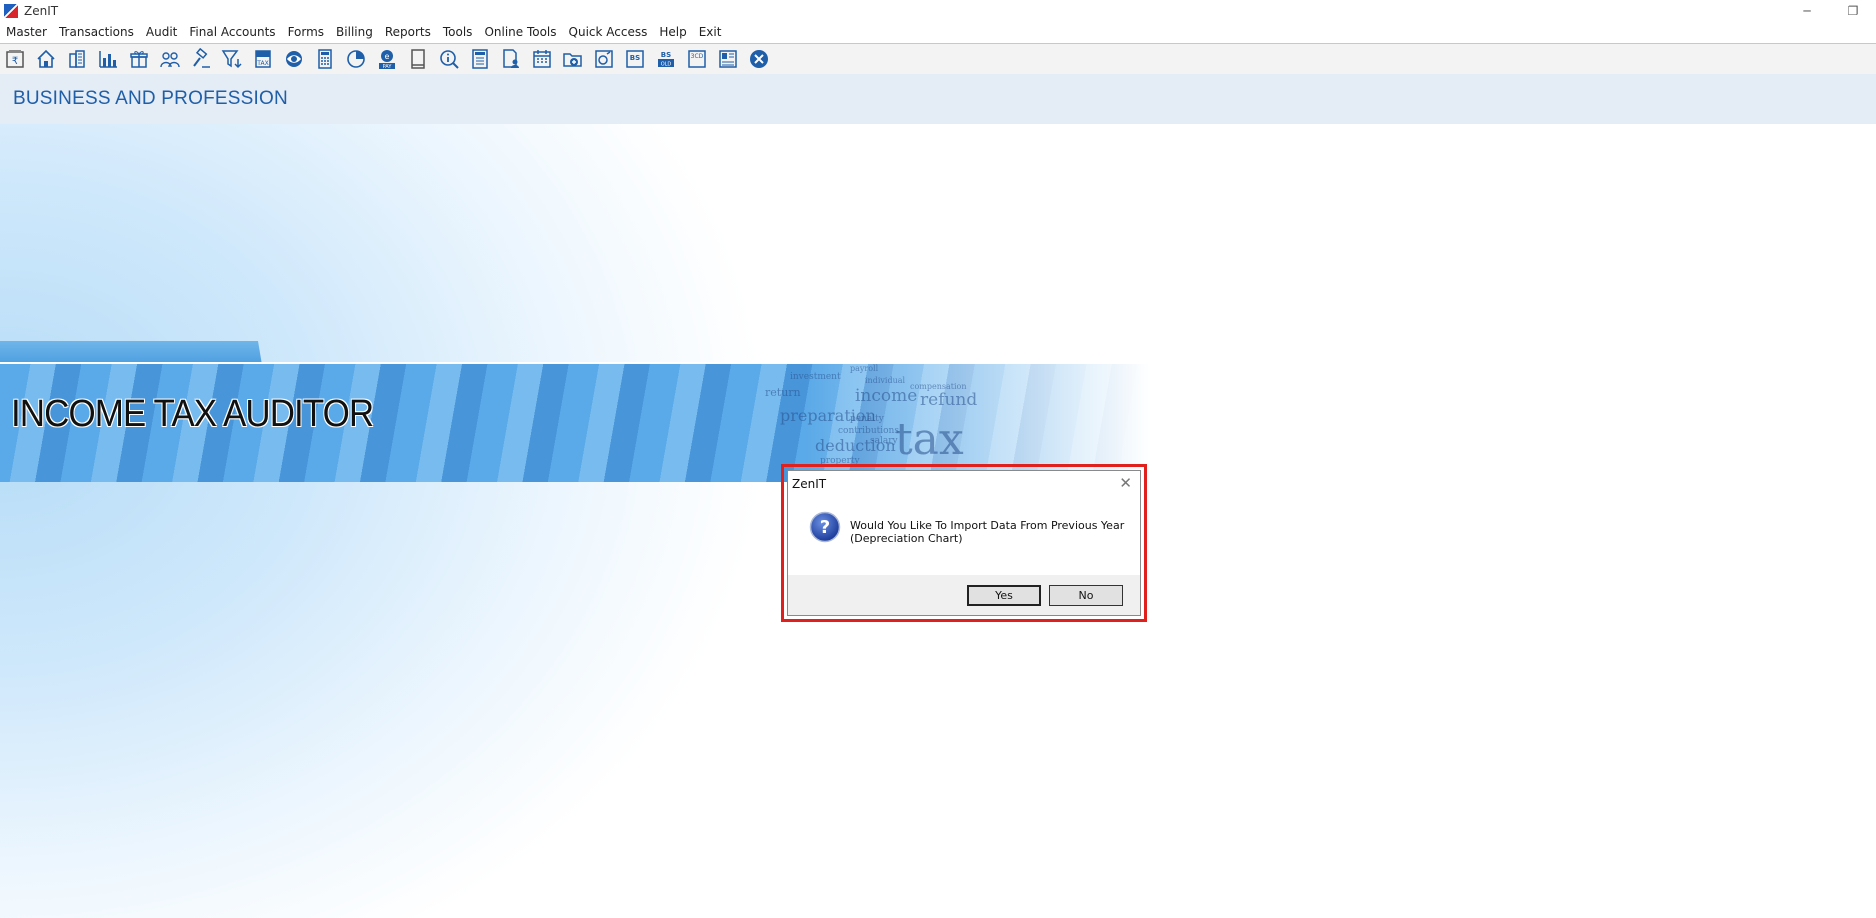 The width and height of the screenshot is (1876, 918). I want to click on 3cd-icon: 3CD, so click(697, 59).